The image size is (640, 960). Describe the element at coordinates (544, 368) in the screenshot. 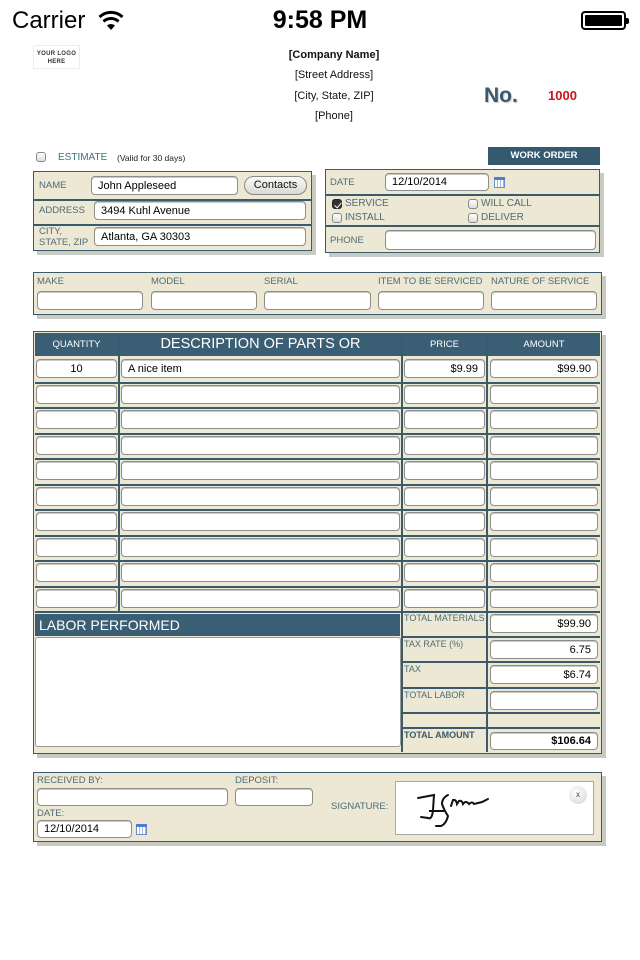

I see `amount-cell: $99.90` at that location.